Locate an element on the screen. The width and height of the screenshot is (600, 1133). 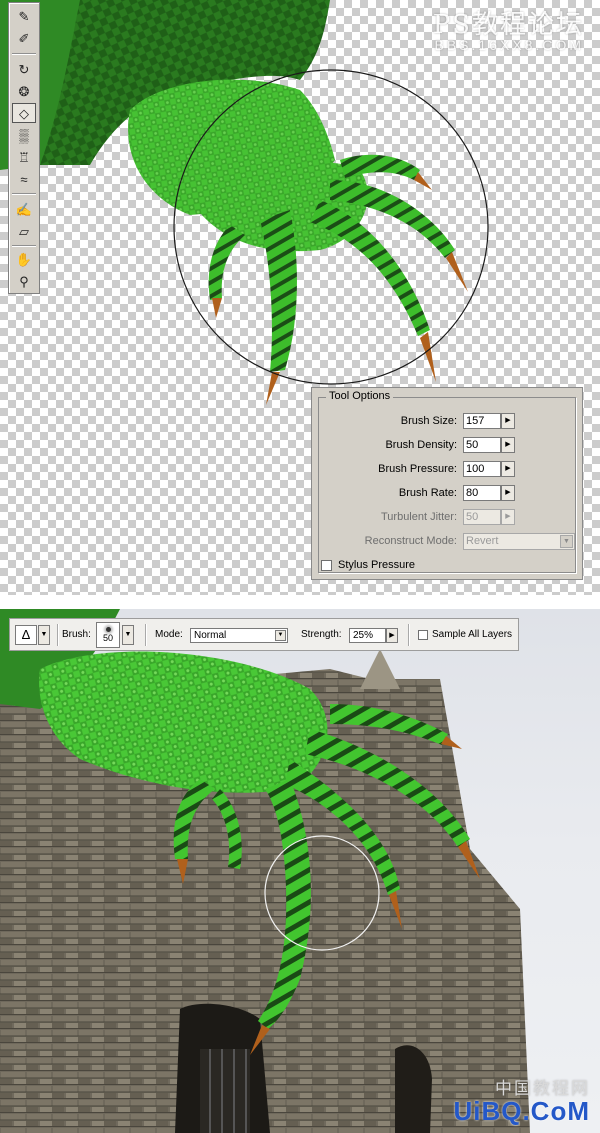
reconstruct-mode-row: Reconstruct Mode: Revert ▼ is located at coordinates (448, 542).